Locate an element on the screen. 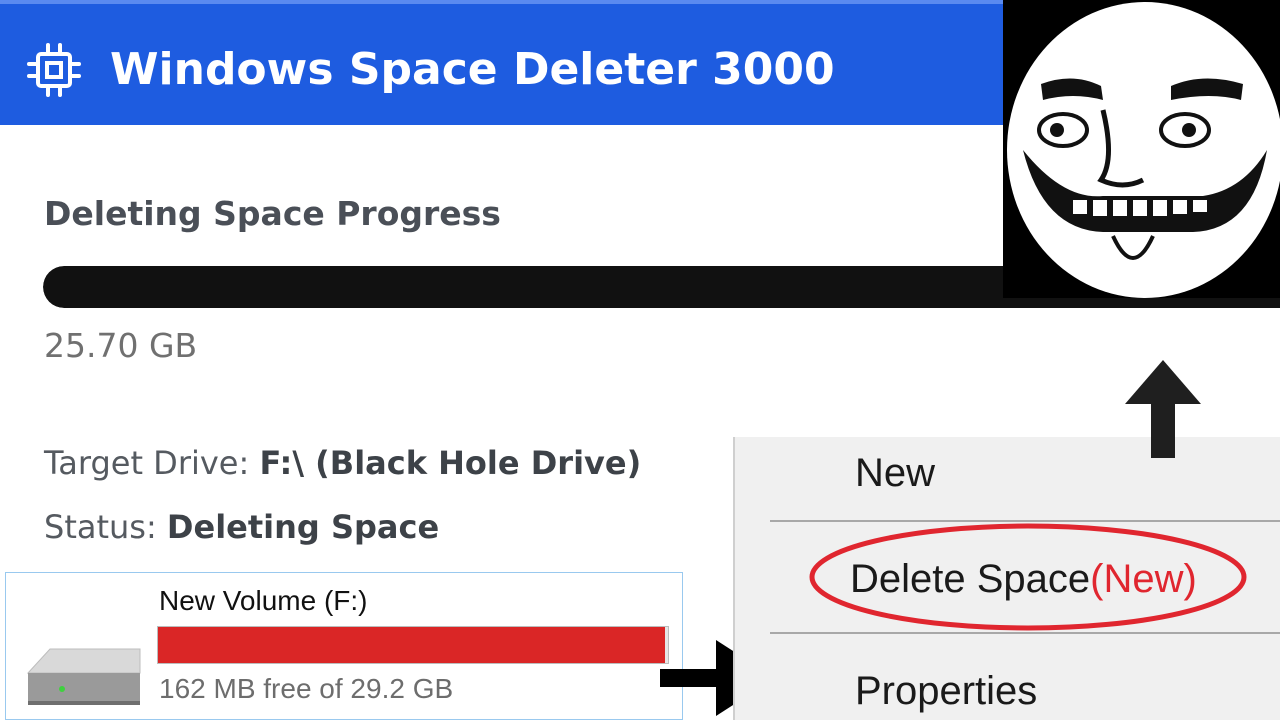 This screenshot has width=1280, height=720. menu-item-properties-label: Properties is located at coordinates (946, 691).